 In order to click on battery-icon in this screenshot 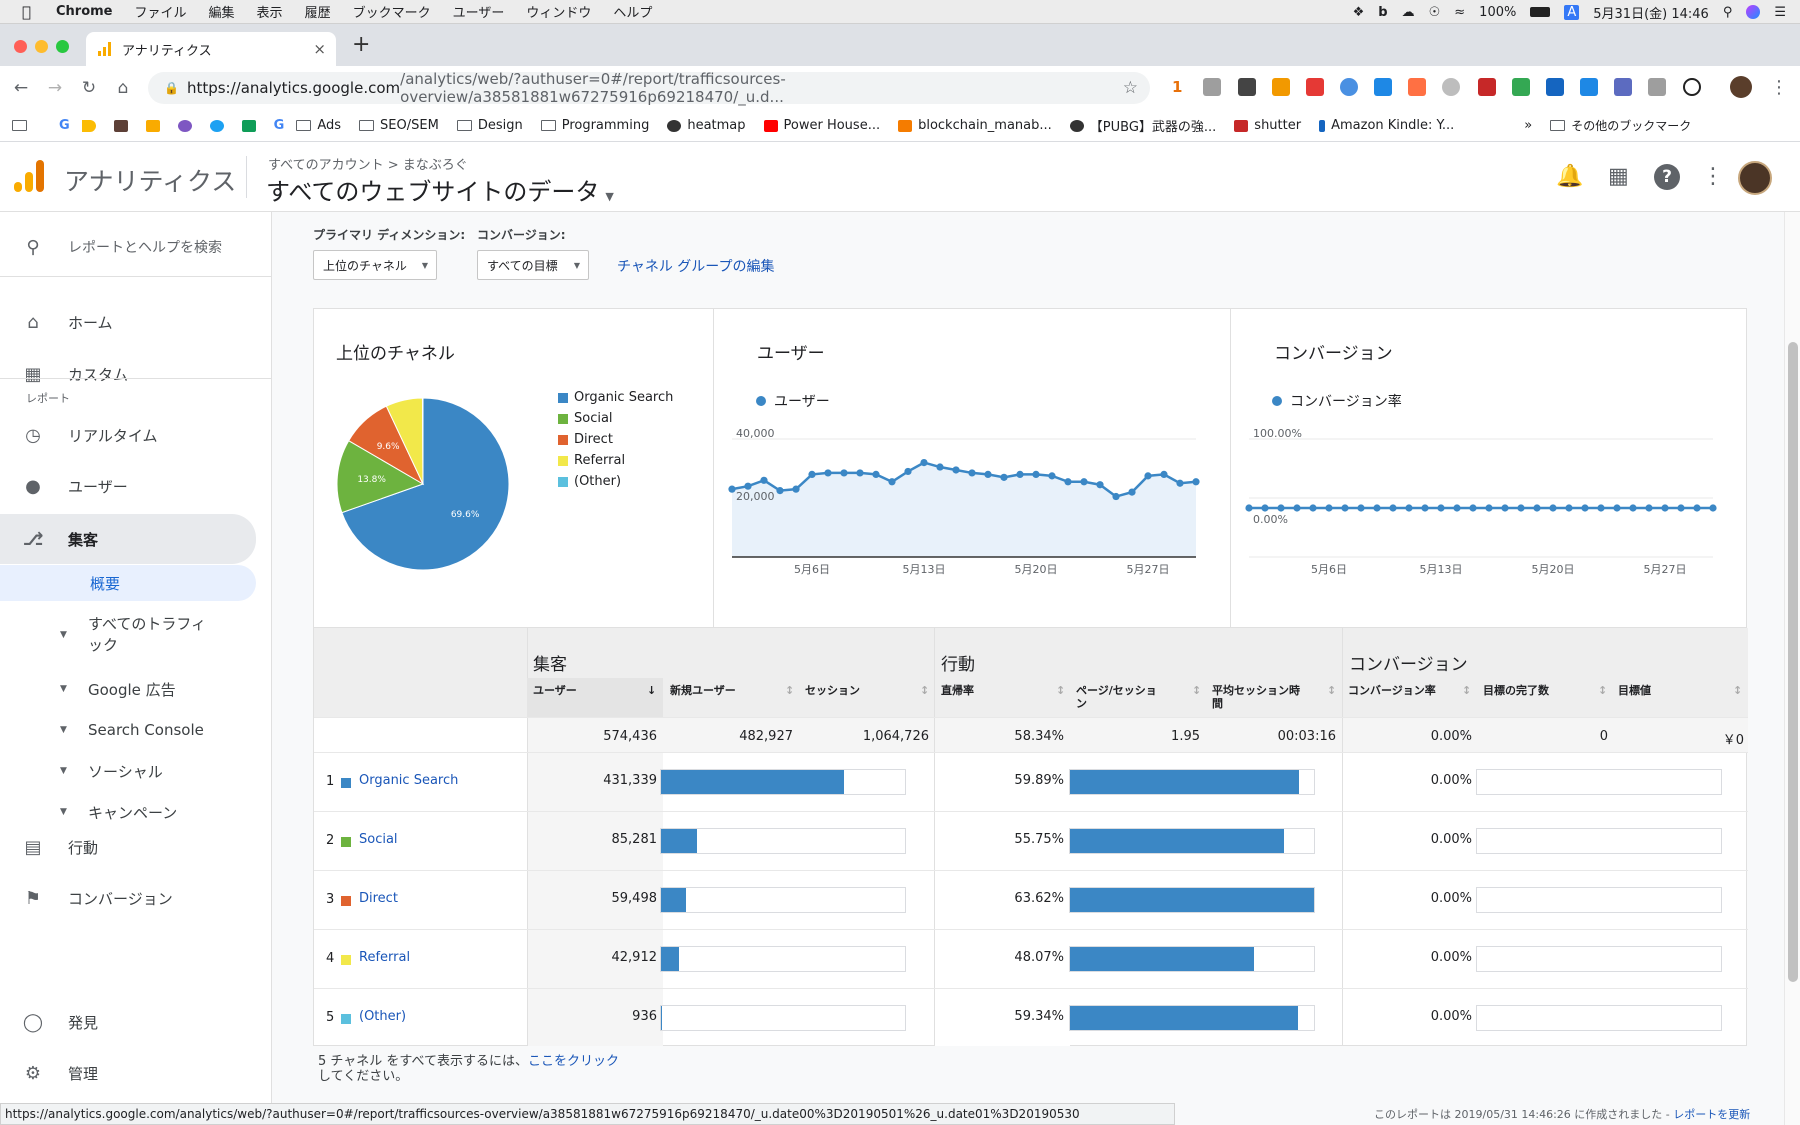, I will do `click(1540, 12)`.